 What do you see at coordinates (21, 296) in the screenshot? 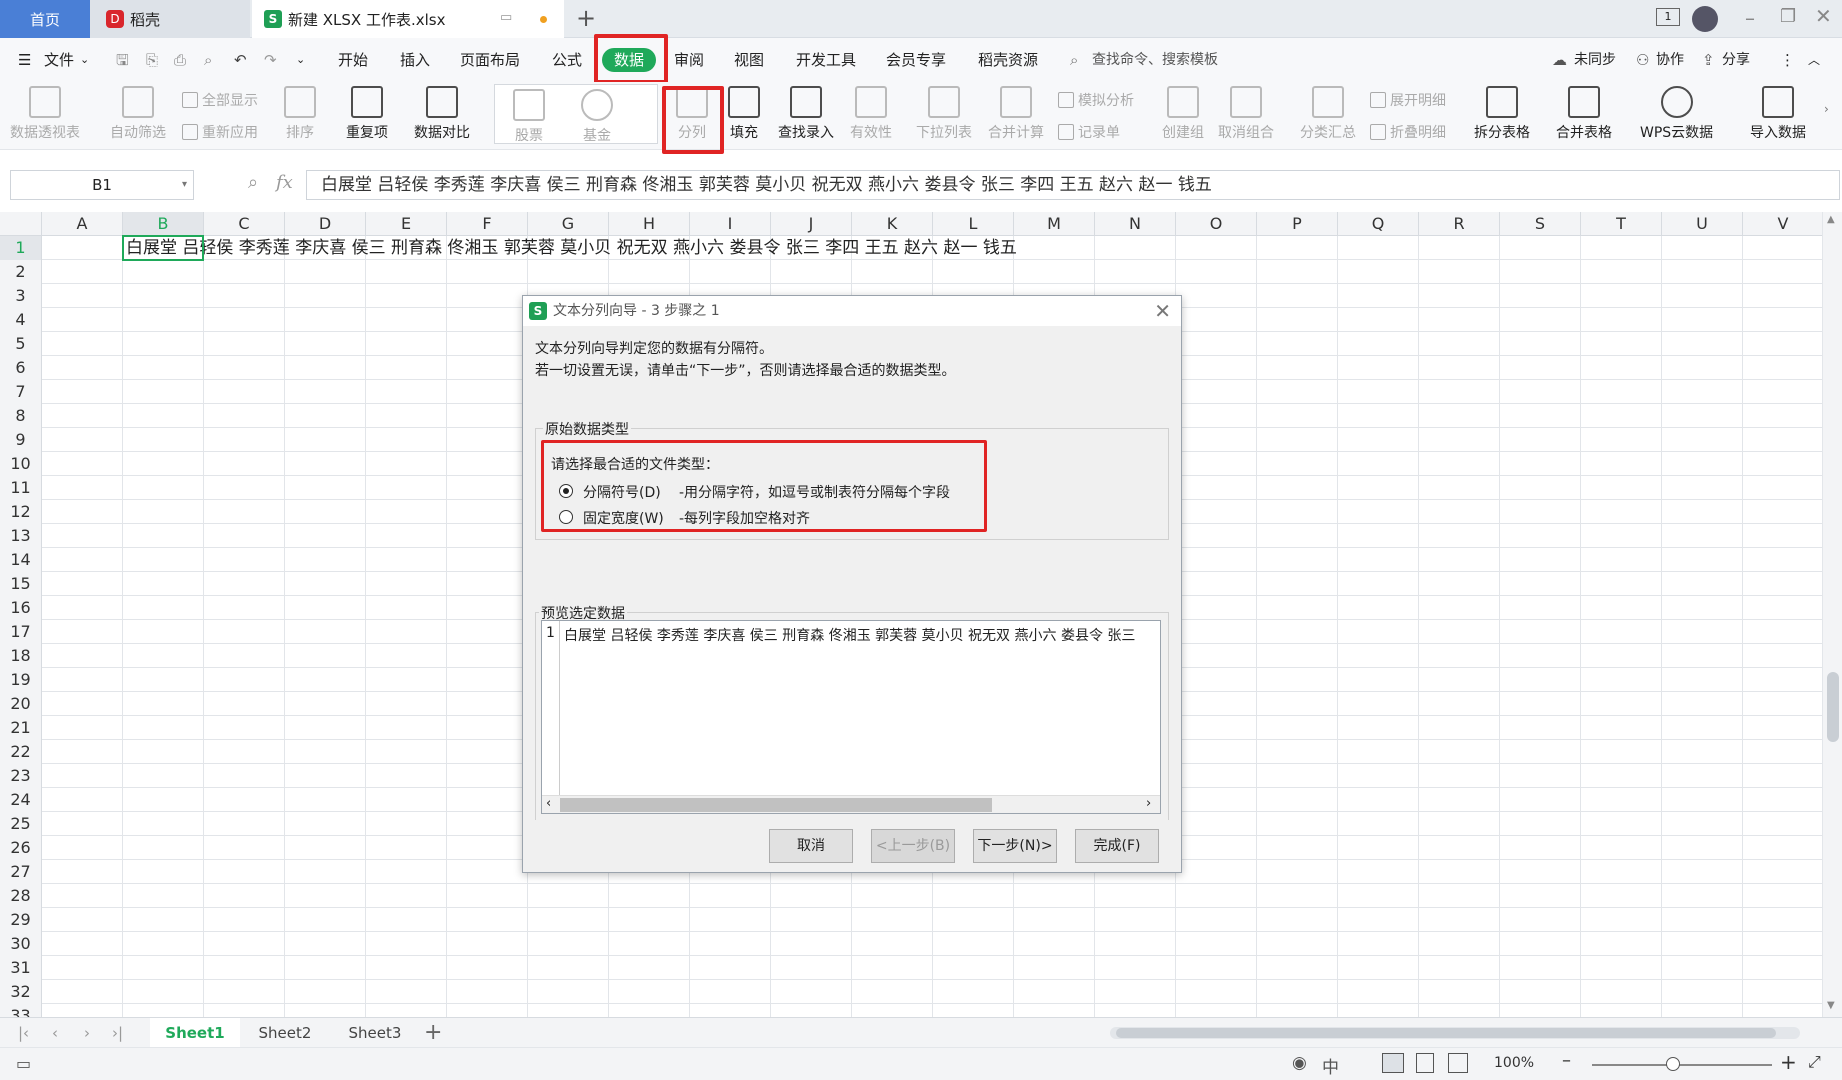
I see `row-header-3: 3` at bounding box center [21, 296].